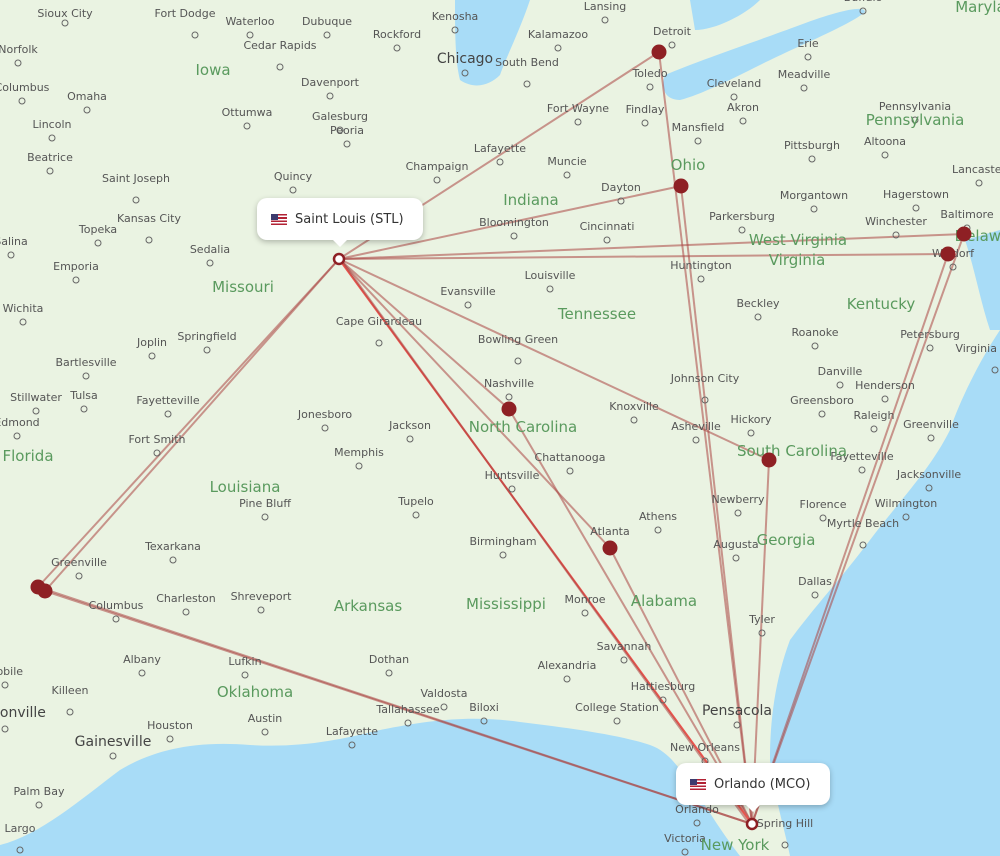  I want to click on city-label: Cape Girardeau, so click(379, 321).